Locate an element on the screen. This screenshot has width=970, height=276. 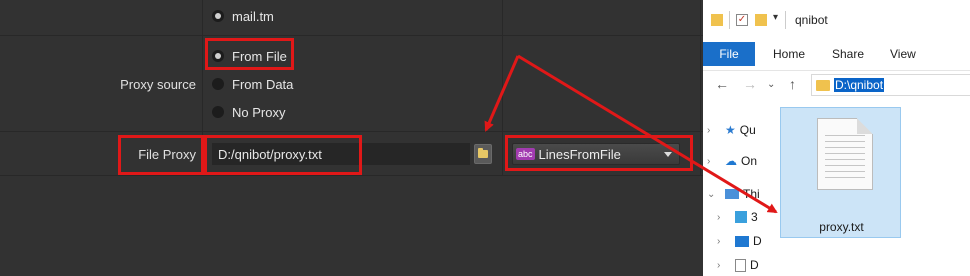
arrow-to-browse is located at coordinates (502, 93).